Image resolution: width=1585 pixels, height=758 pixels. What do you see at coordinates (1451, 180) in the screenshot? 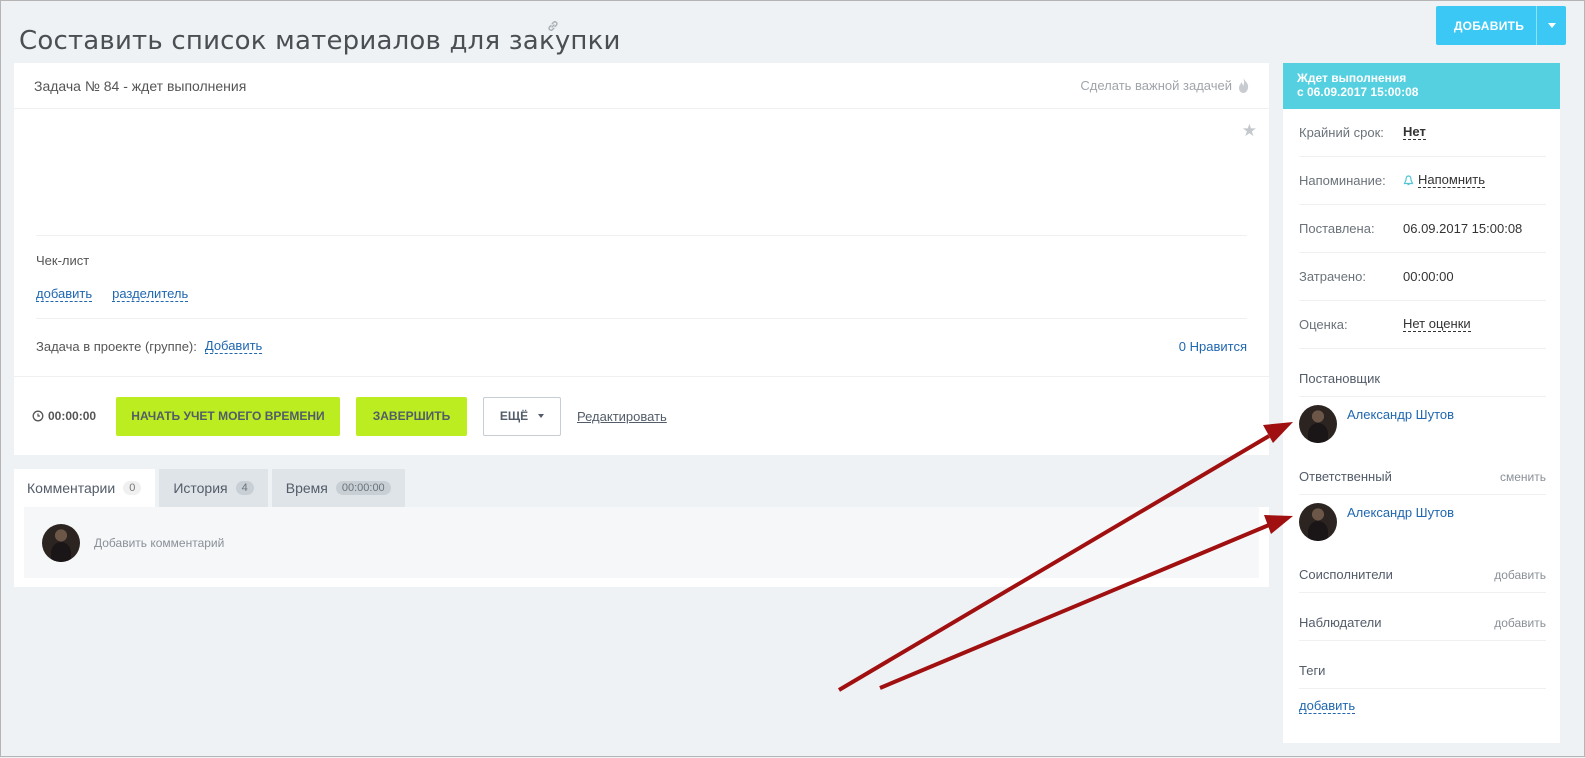
I see `reminder-value: Напомнить` at bounding box center [1451, 180].